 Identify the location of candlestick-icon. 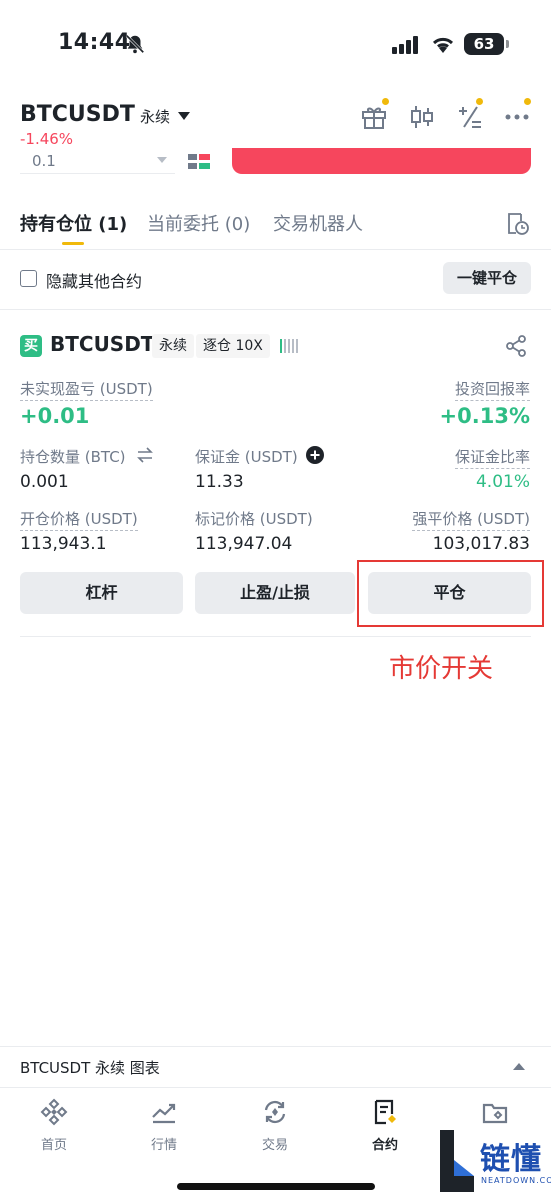
(422, 117).